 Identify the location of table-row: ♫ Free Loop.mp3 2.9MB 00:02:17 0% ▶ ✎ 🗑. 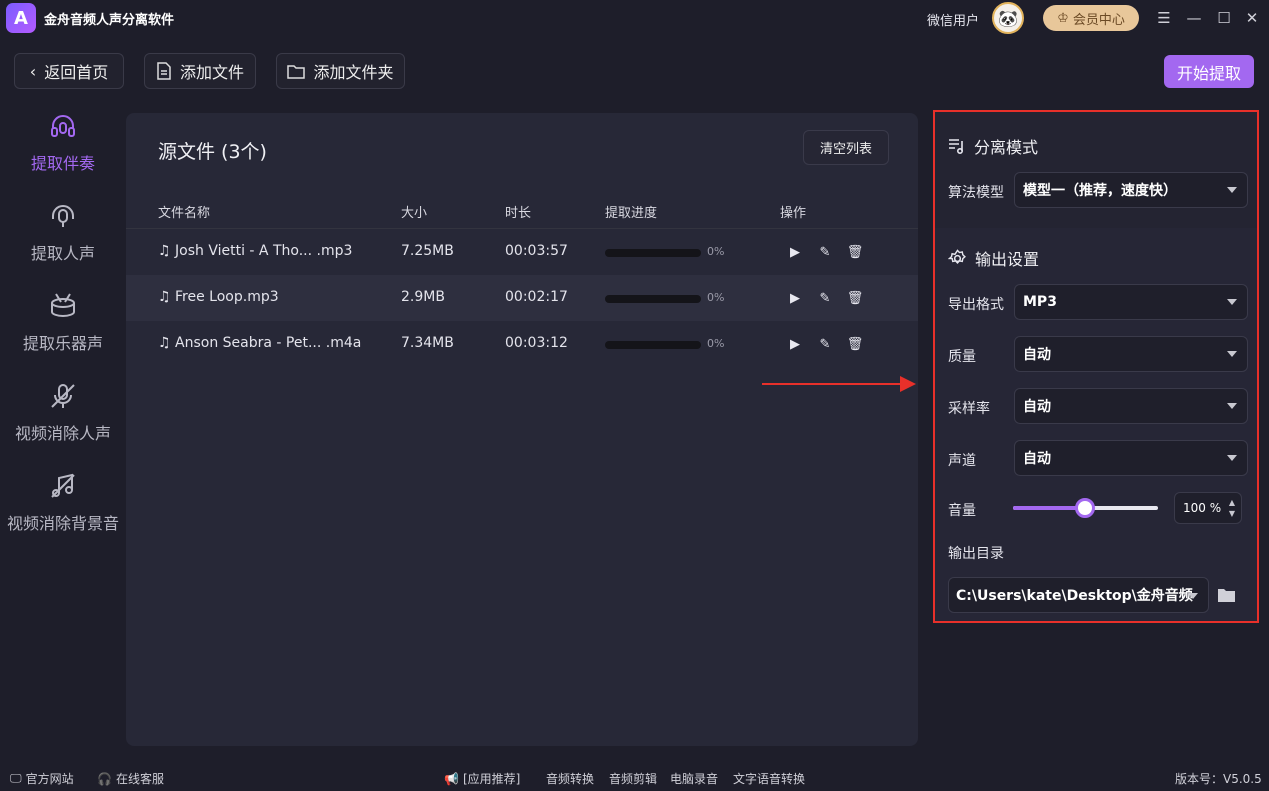
(522, 298).